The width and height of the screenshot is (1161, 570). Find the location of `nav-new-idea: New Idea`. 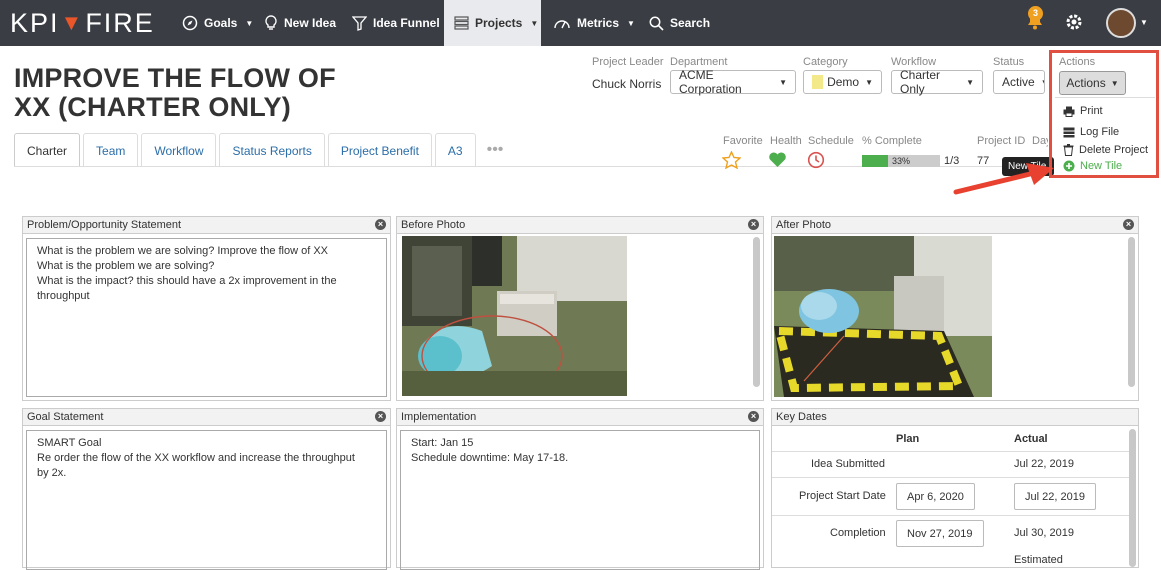

nav-new-idea: New Idea is located at coordinates (300, 23).